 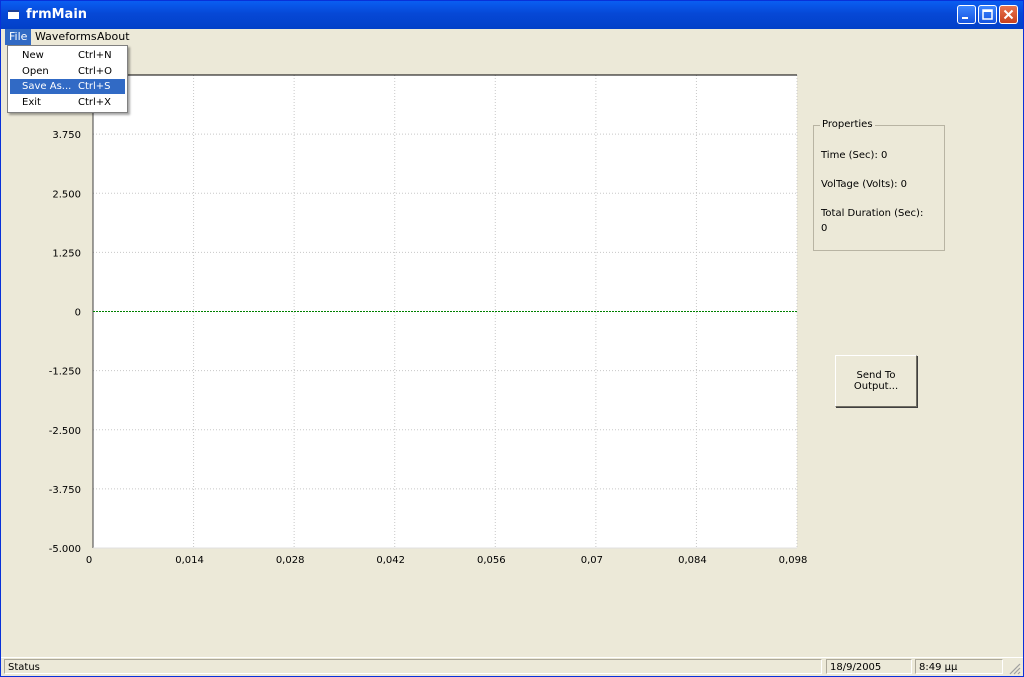 I want to click on maximize-icon, so click(x=987, y=14).